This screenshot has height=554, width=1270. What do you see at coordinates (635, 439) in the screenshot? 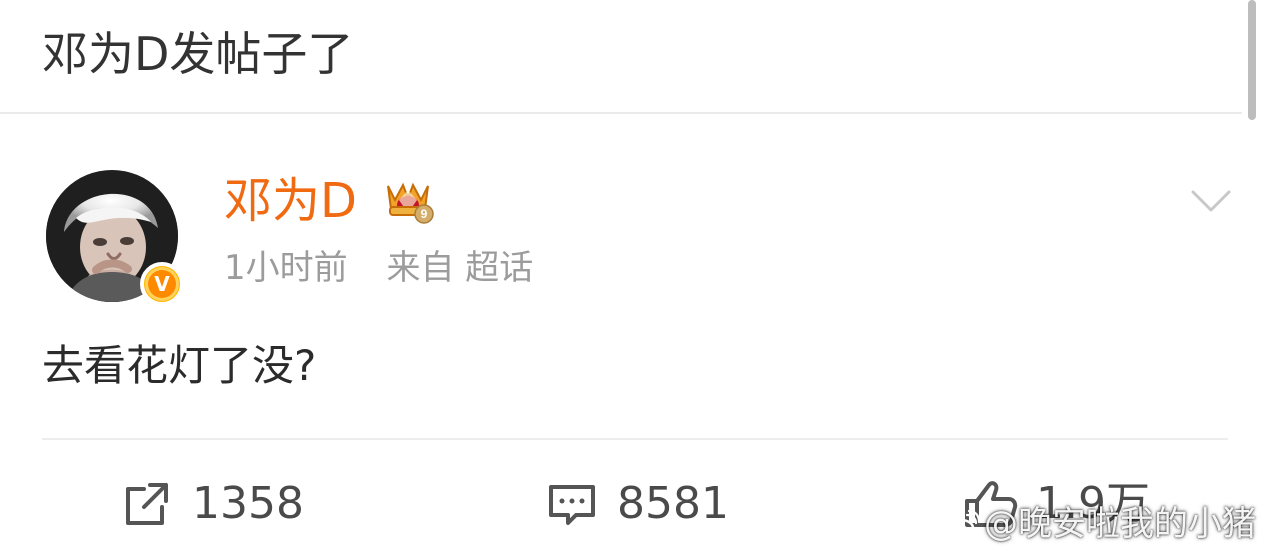
I see `content-divider` at bounding box center [635, 439].